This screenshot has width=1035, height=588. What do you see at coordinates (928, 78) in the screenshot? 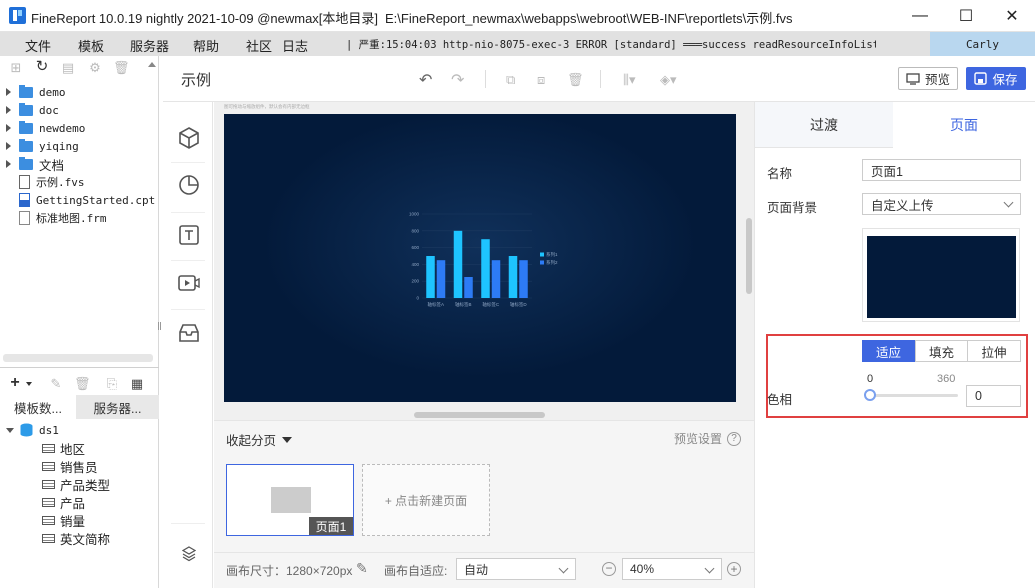
I see `preview-button: 预览` at bounding box center [928, 78].